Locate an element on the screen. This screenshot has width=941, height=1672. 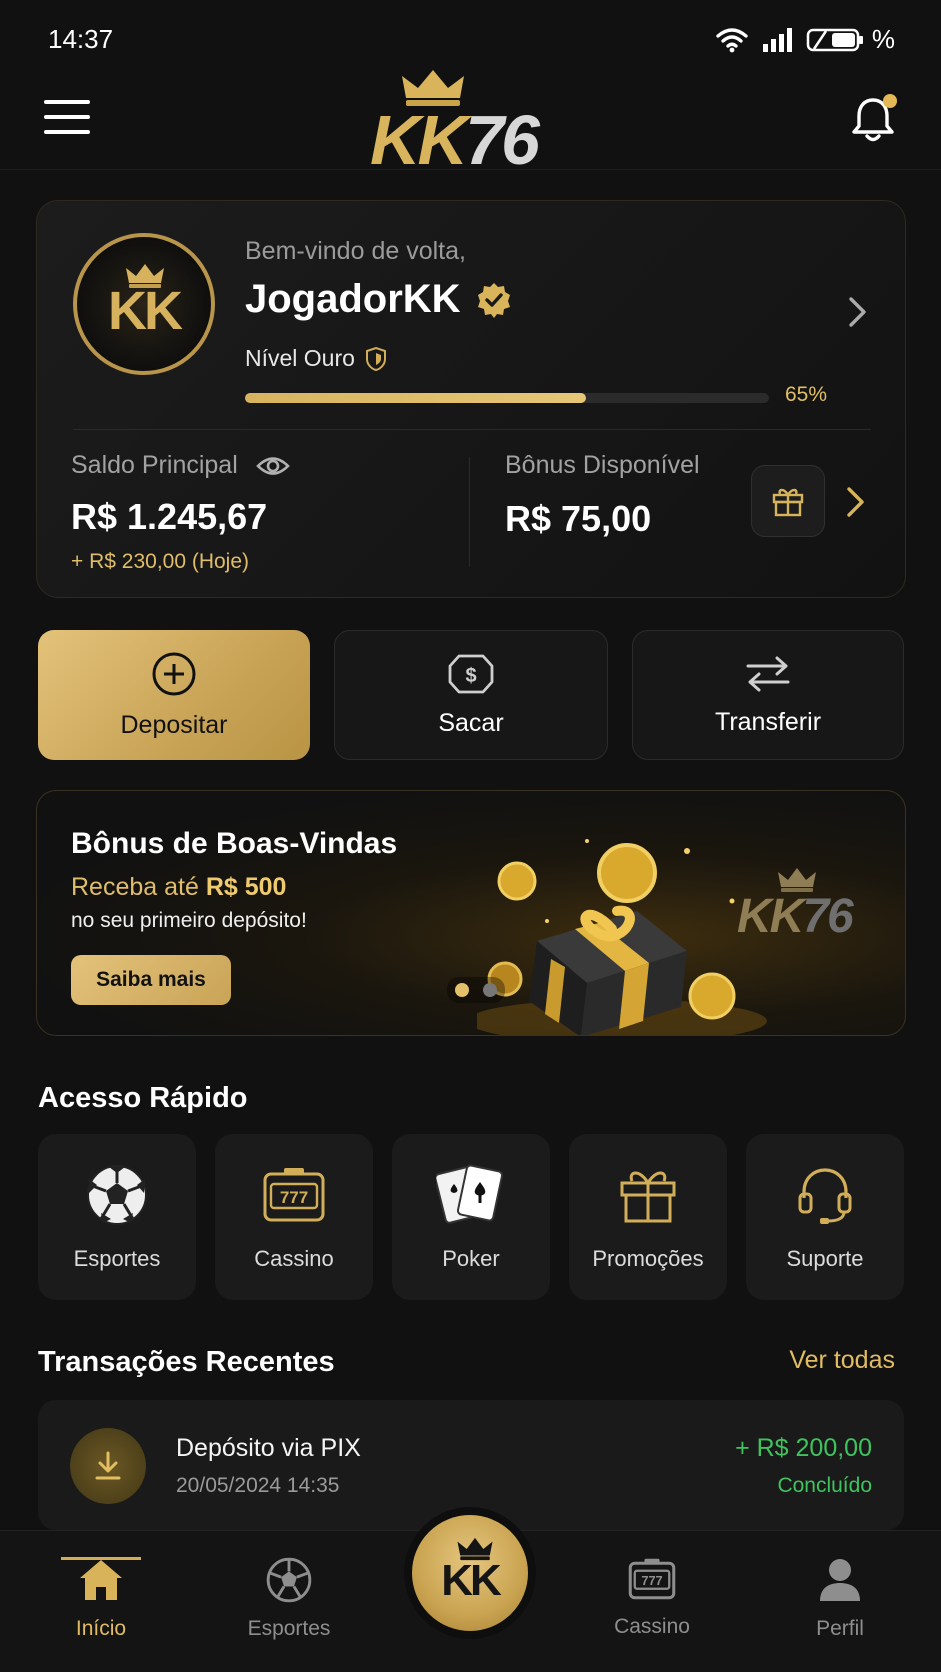
bottom-navigation: Início Esportes KK 777 Cassino Perfil is located at coordinates (470, 1589).